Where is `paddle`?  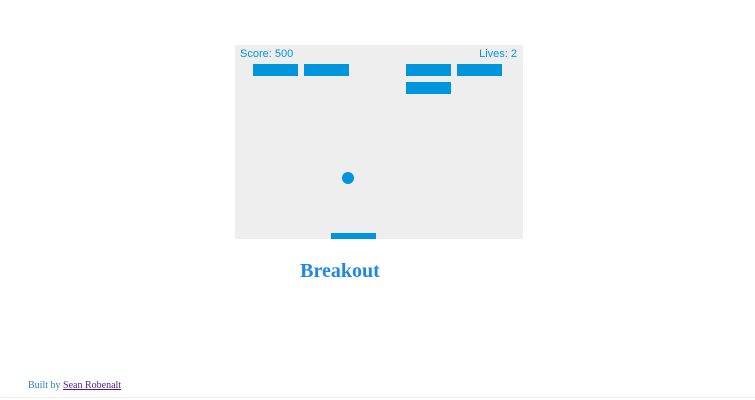 paddle is located at coordinates (353, 236).